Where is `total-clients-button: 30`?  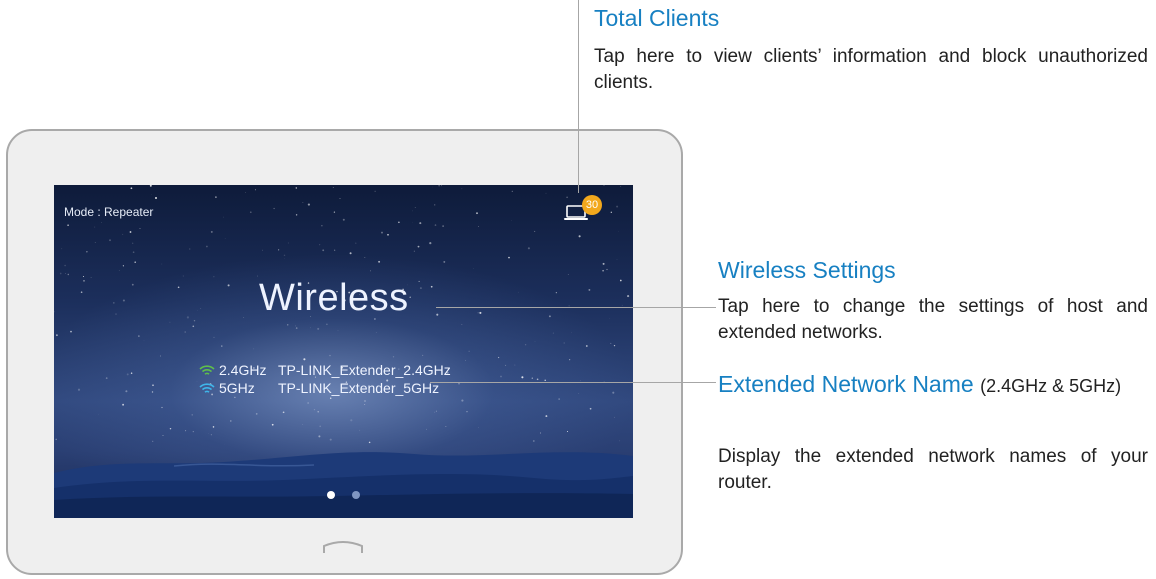 total-clients-button: 30 is located at coordinates (586, 209).